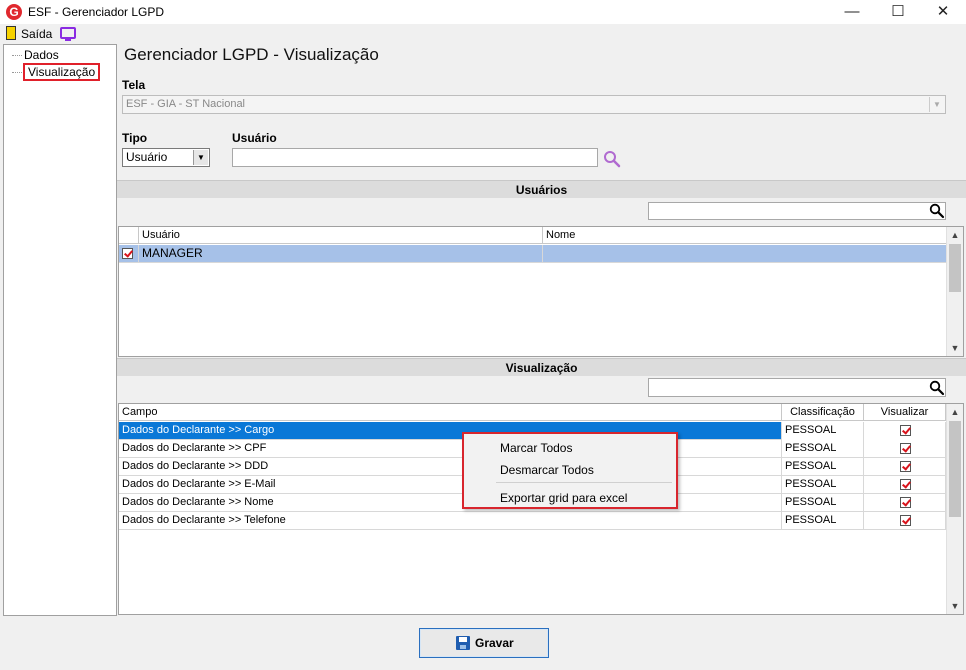 The image size is (966, 670). What do you see at coordinates (254, 138) in the screenshot?
I see `usuario-label: Usuário` at bounding box center [254, 138].